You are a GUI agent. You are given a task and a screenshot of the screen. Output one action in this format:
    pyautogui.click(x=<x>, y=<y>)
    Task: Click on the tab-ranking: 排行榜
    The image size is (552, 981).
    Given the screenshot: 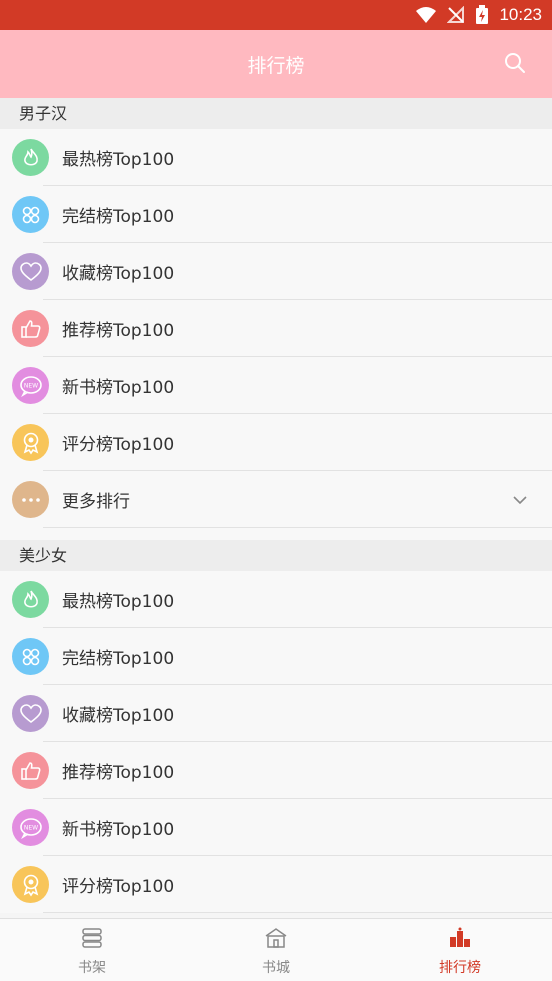 What is the action you would take?
    pyautogui.click(x=460, y=950)
    